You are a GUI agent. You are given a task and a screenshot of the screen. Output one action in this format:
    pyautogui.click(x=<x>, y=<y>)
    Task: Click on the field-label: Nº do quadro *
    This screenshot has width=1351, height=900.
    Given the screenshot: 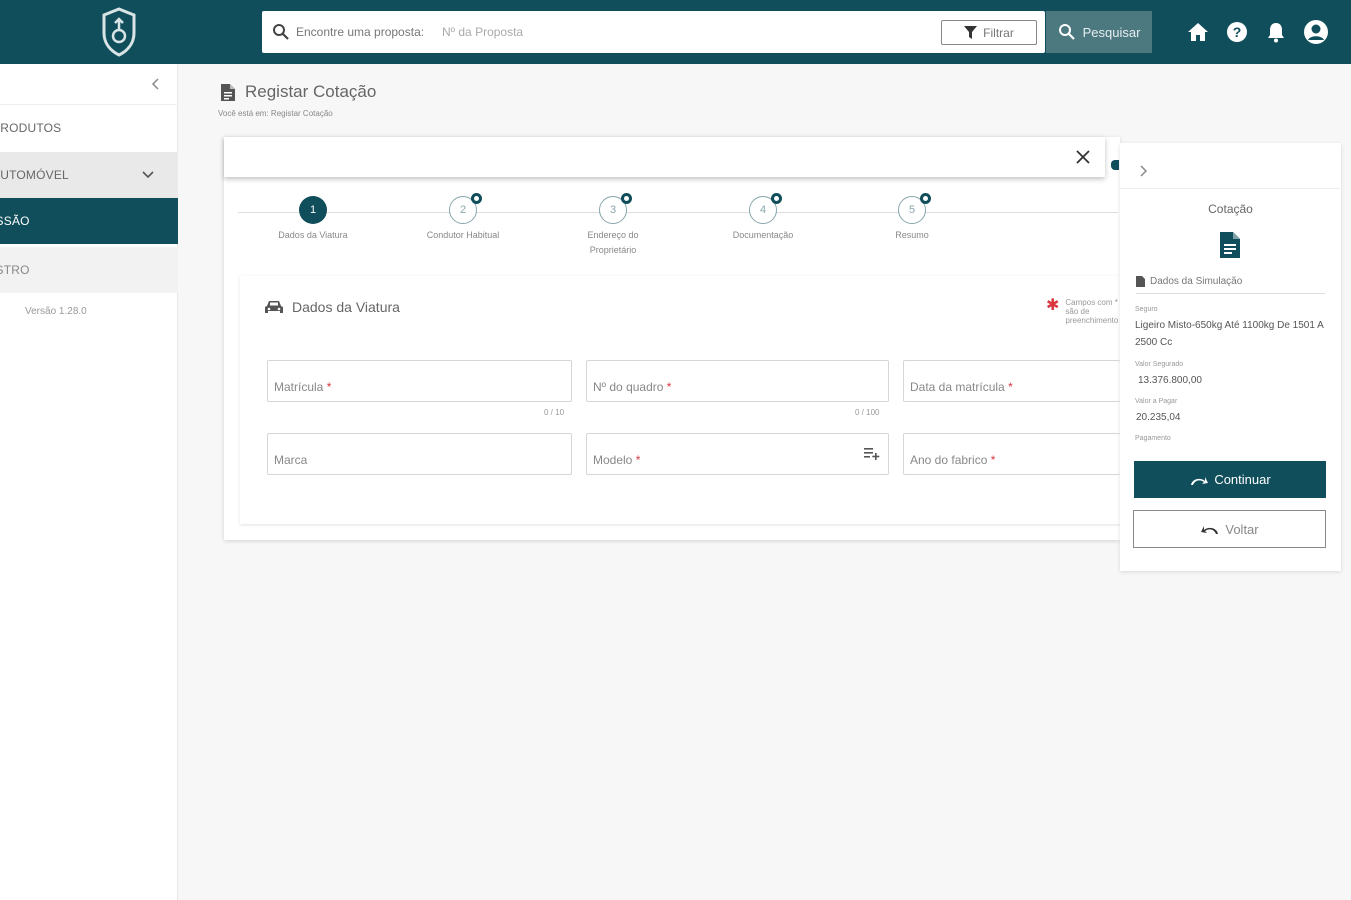 What is the action you would take?
    pyautogui.click(x=632, y=387)
    